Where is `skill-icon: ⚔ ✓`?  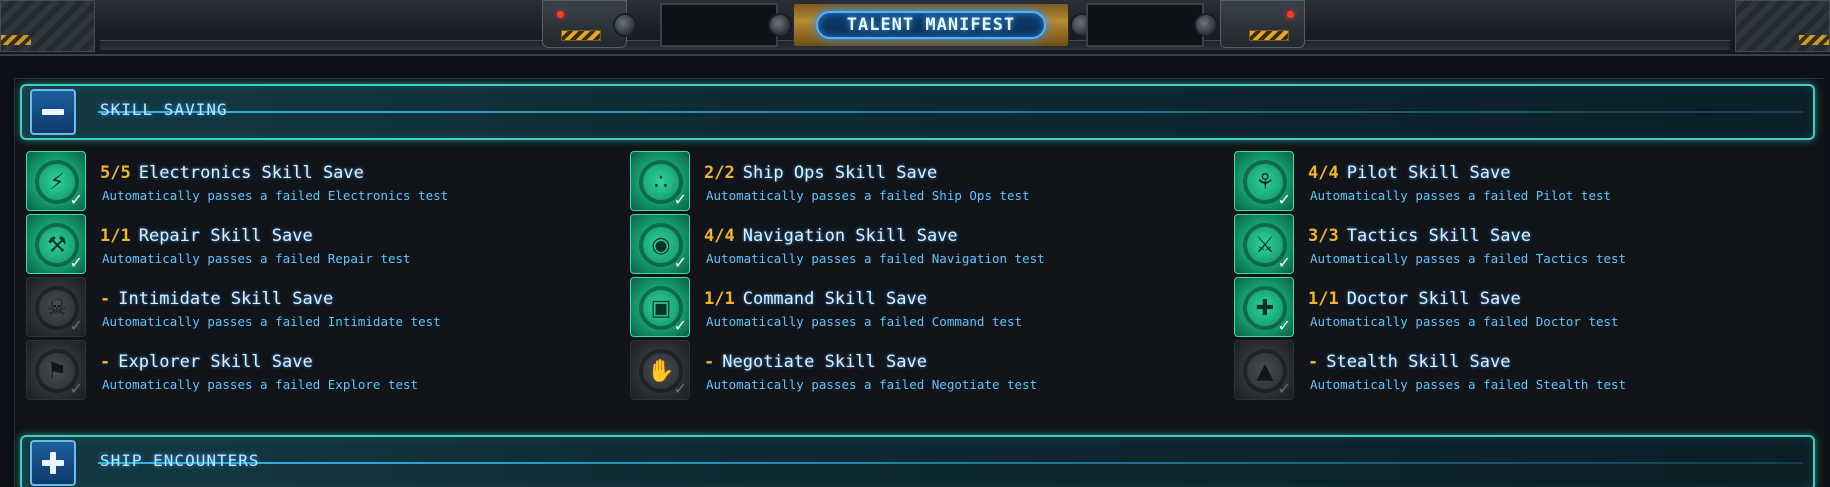 skill-icon: ⚔ ✓ is located at coordinates (1264, 244).